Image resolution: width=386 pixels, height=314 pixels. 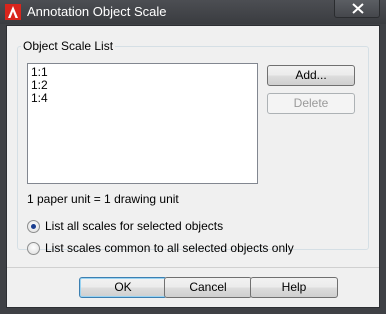 What do you see at coordinates (103, 199) in the screenshot?
I see `unit-info-text: 1 paper unit = 1 drawing unit` at bounding box center [103, 199].